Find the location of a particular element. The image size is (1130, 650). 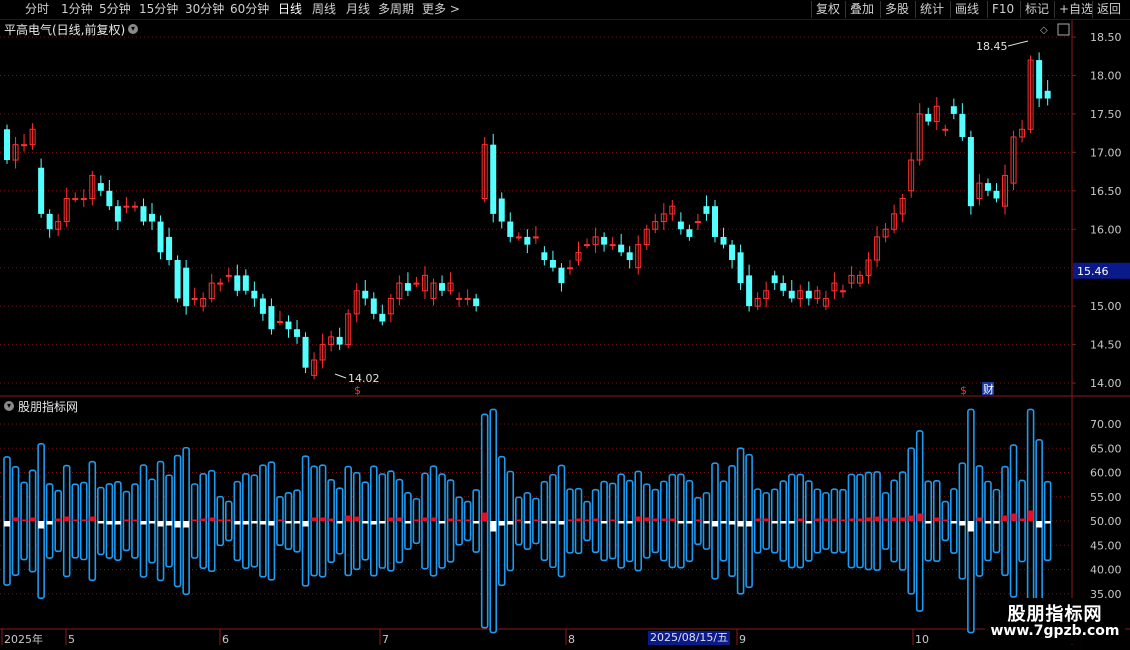

price-tick-label: 14.00 is located at coordinates (1106, 383).